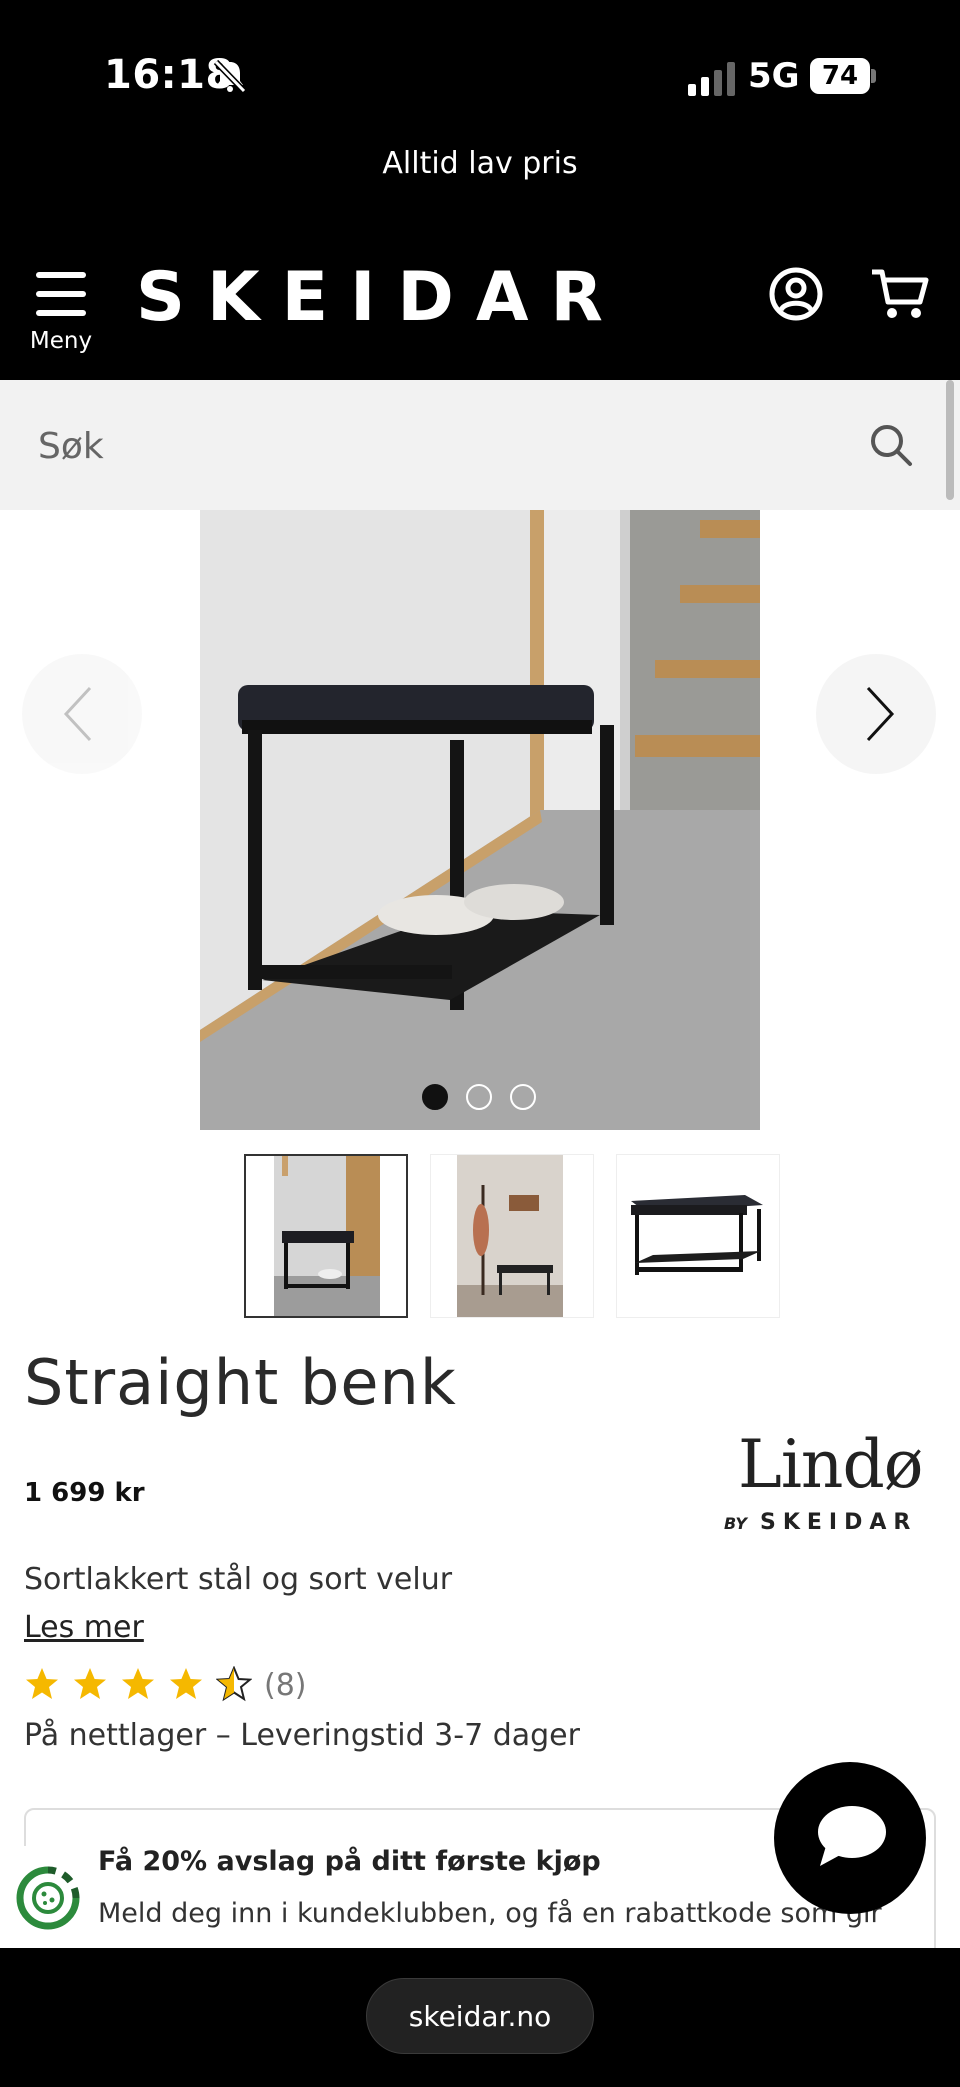 This screenshot has height=2087, width=960. I want to click on product-title: Straight benk, so click(240, 1382).